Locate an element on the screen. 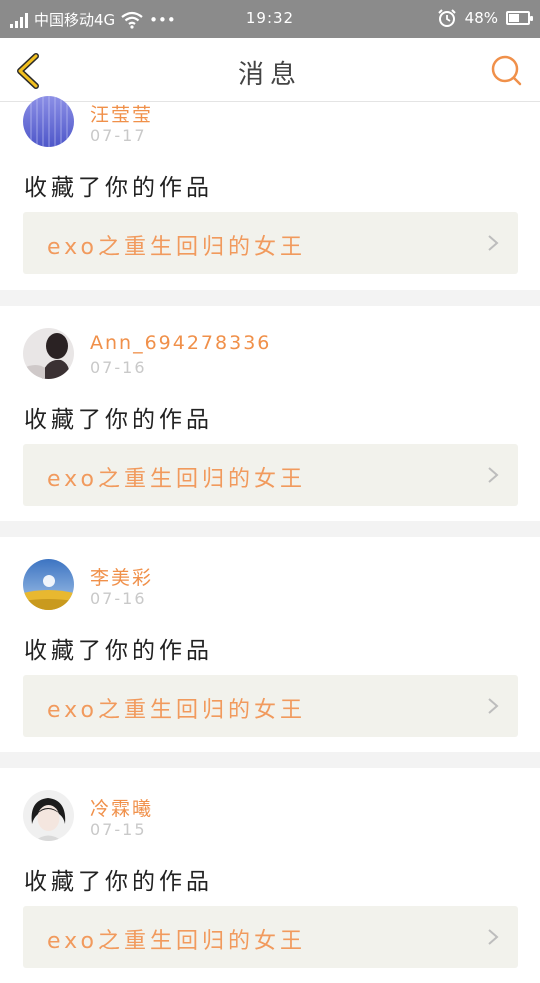 The image size is (540, 983). status-right: 48% is located at coordinates (485, 18).